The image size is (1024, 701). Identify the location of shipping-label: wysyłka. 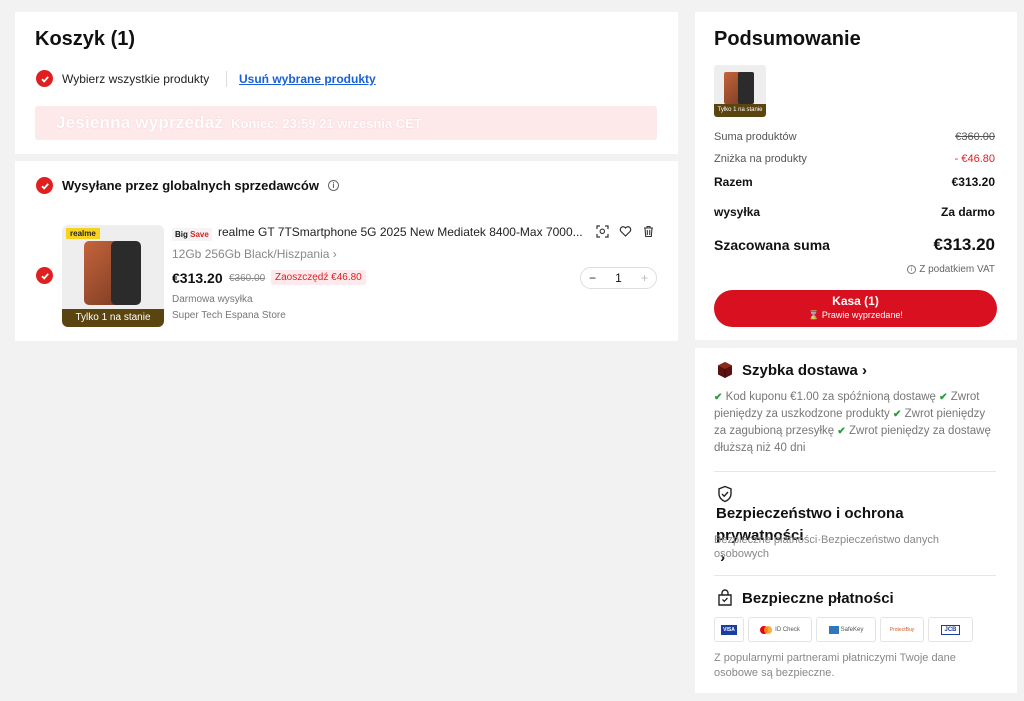
(737, 212).